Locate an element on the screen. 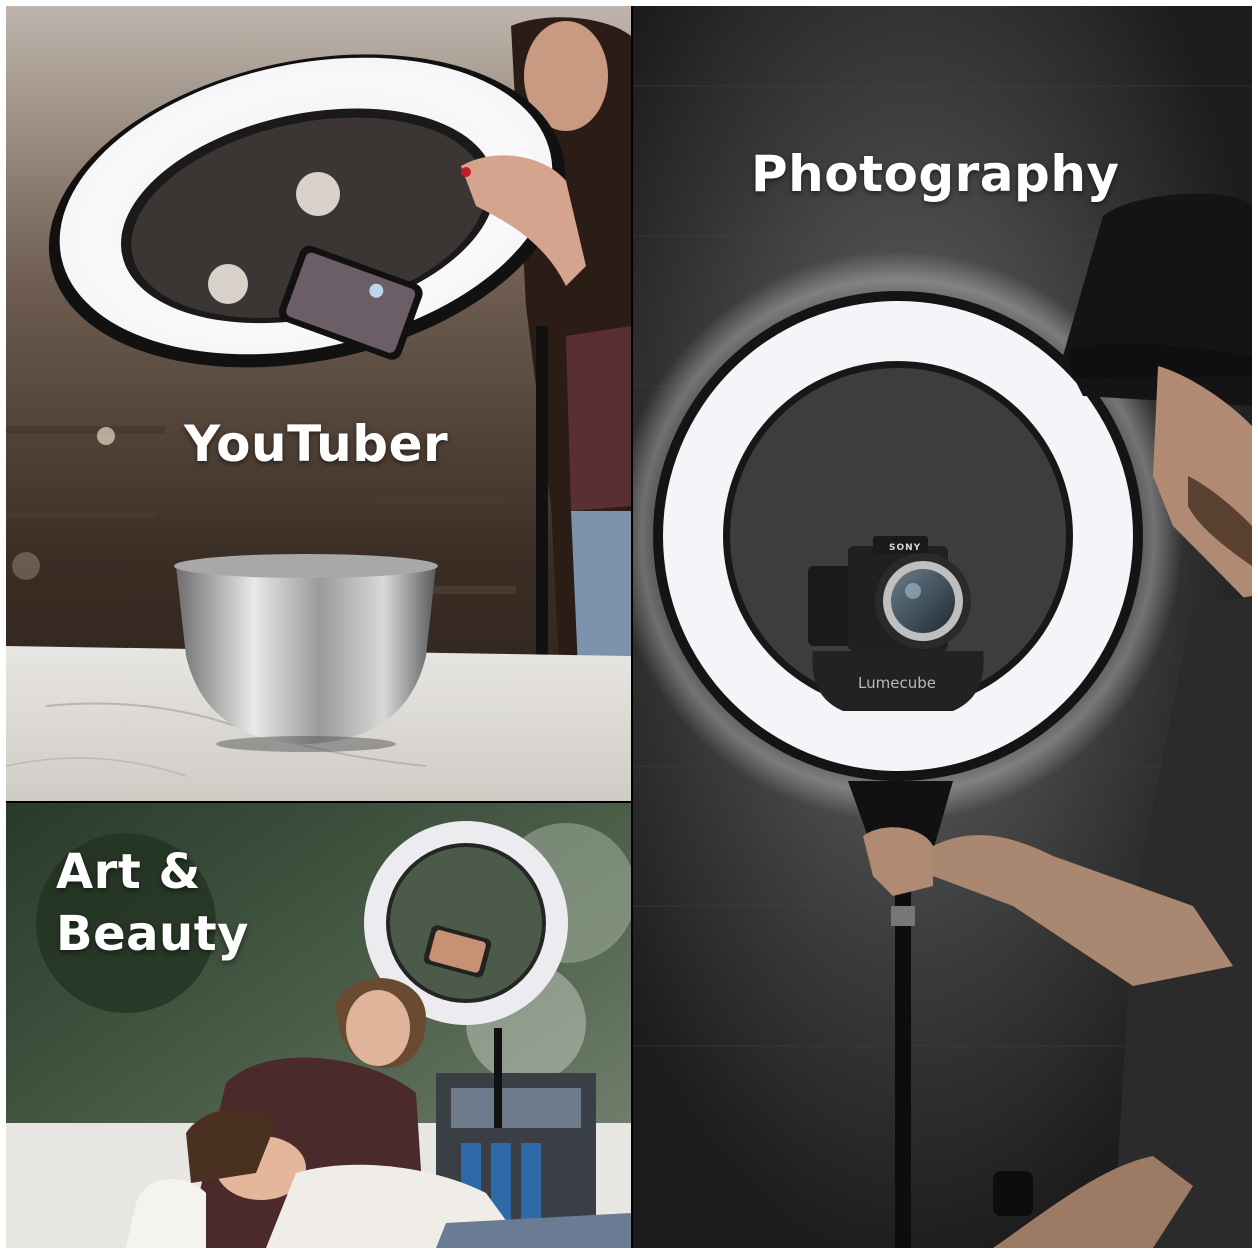  art-beauty-caption-line2: Beauty is located at coordinates (152, 934).